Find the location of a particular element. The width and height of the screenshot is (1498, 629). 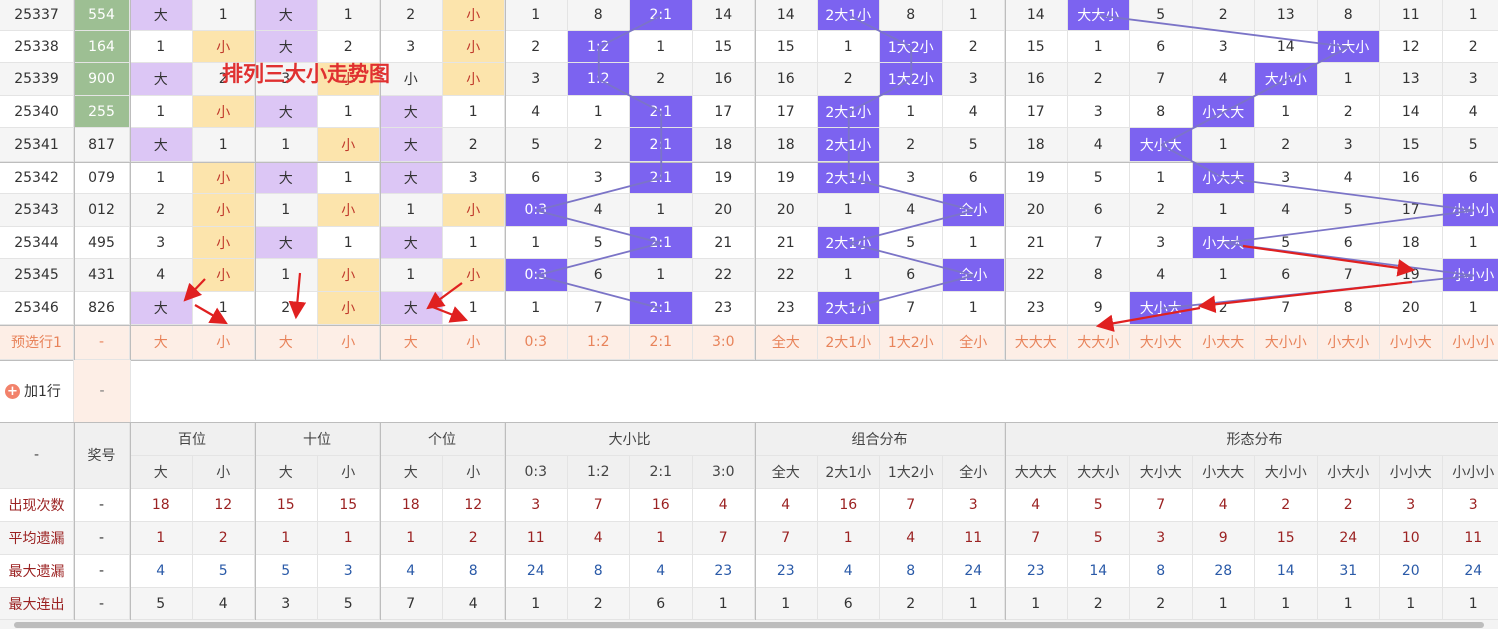

stat-value: 16 is located at coordinates (661, 505).